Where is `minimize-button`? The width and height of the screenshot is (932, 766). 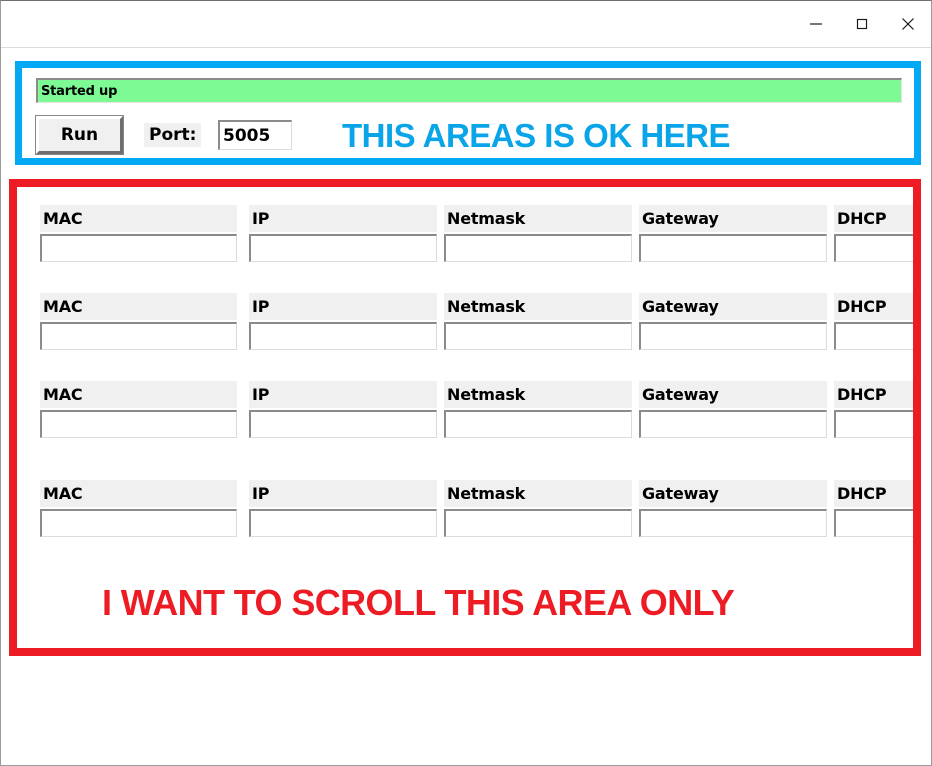
minimize-button is located at coordinates (816, 24).